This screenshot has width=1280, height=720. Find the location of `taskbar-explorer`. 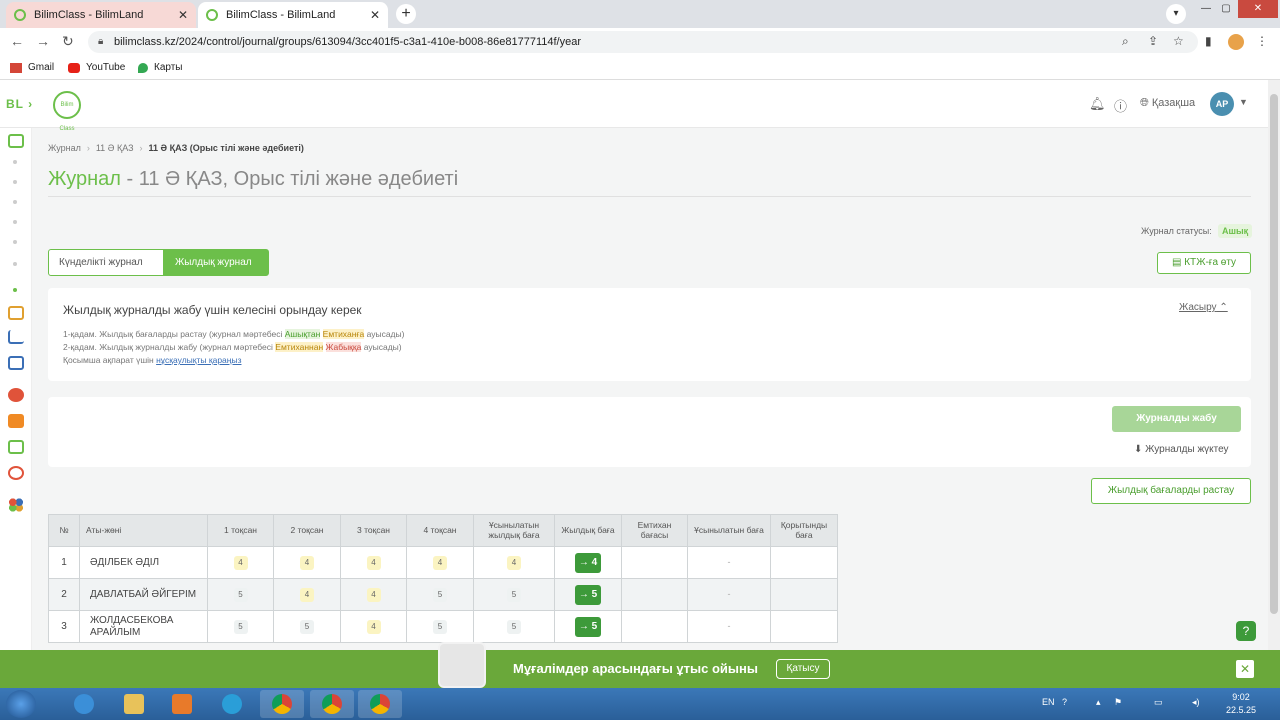

taskbar-explorer is located at coordinates (134, 704).